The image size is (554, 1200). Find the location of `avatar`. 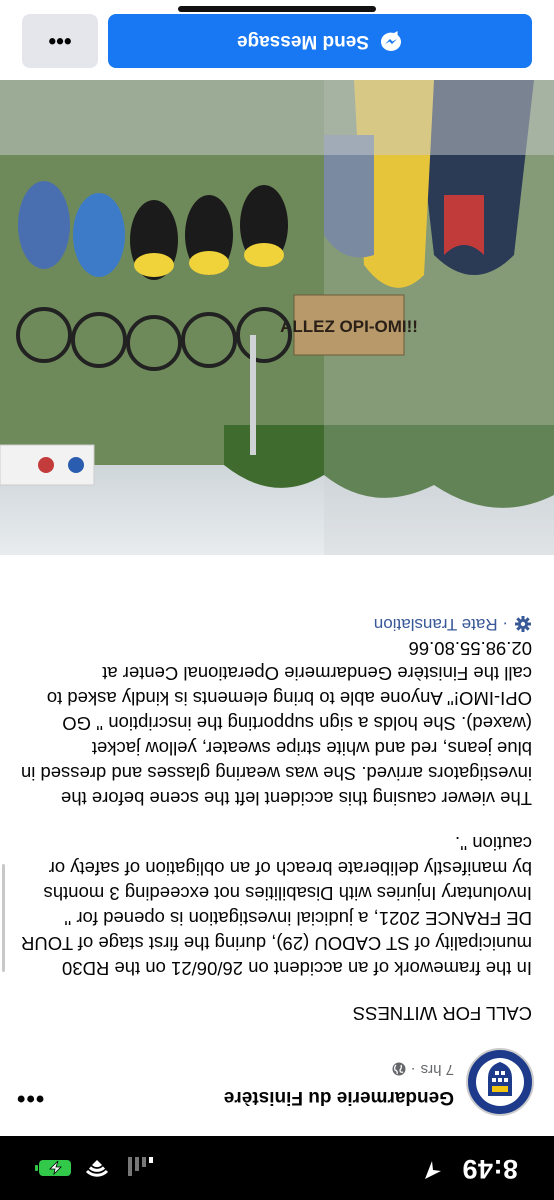

avatar is located at coordinates (500, 1082).